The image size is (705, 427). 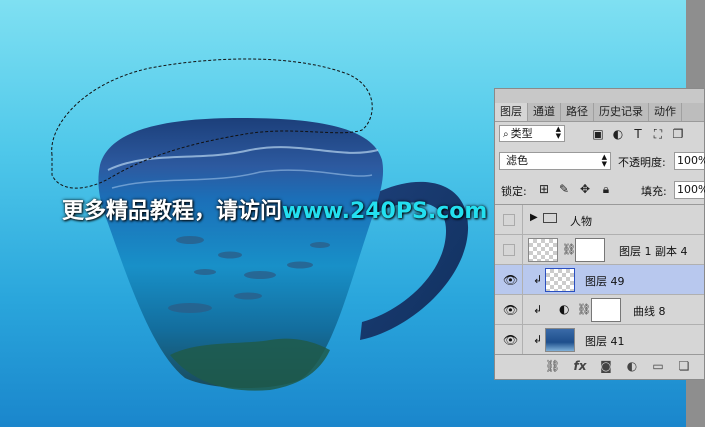 What do you see at coordinates (517, 160) in the screenshot?
I see `blend-mode-value: 滤色` at bounding box center [517, 160].